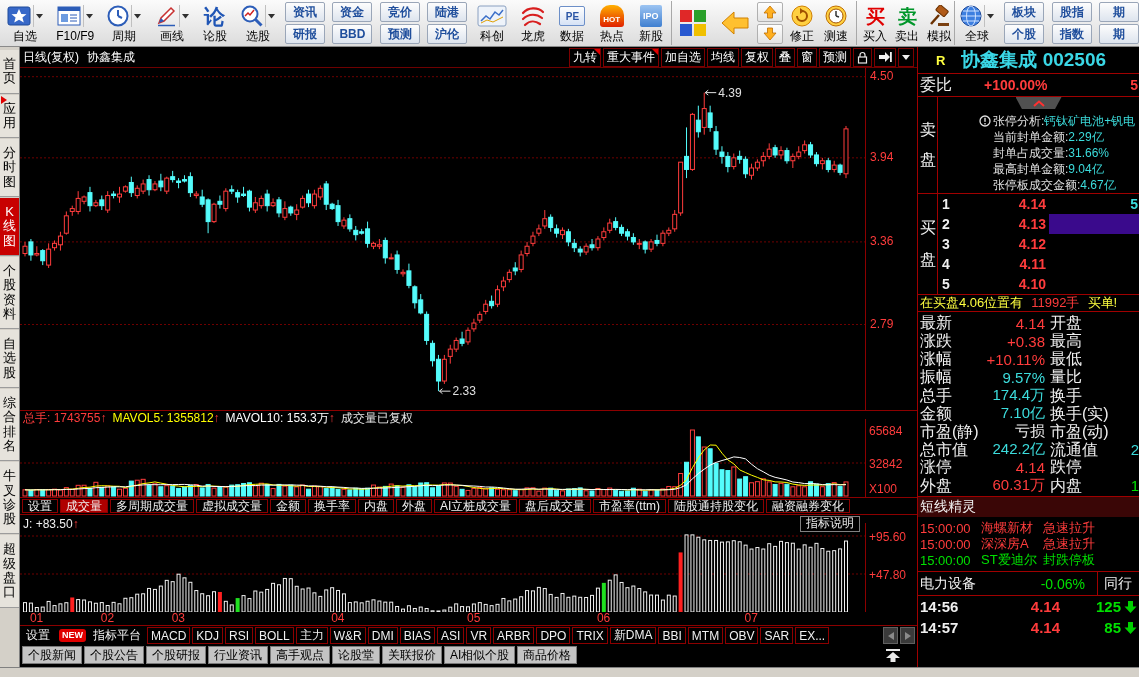 Image resolution: width=1139 pixels, height=677 pixels. I want to click on toolbar-button: 买 买入, so click(875, 23).